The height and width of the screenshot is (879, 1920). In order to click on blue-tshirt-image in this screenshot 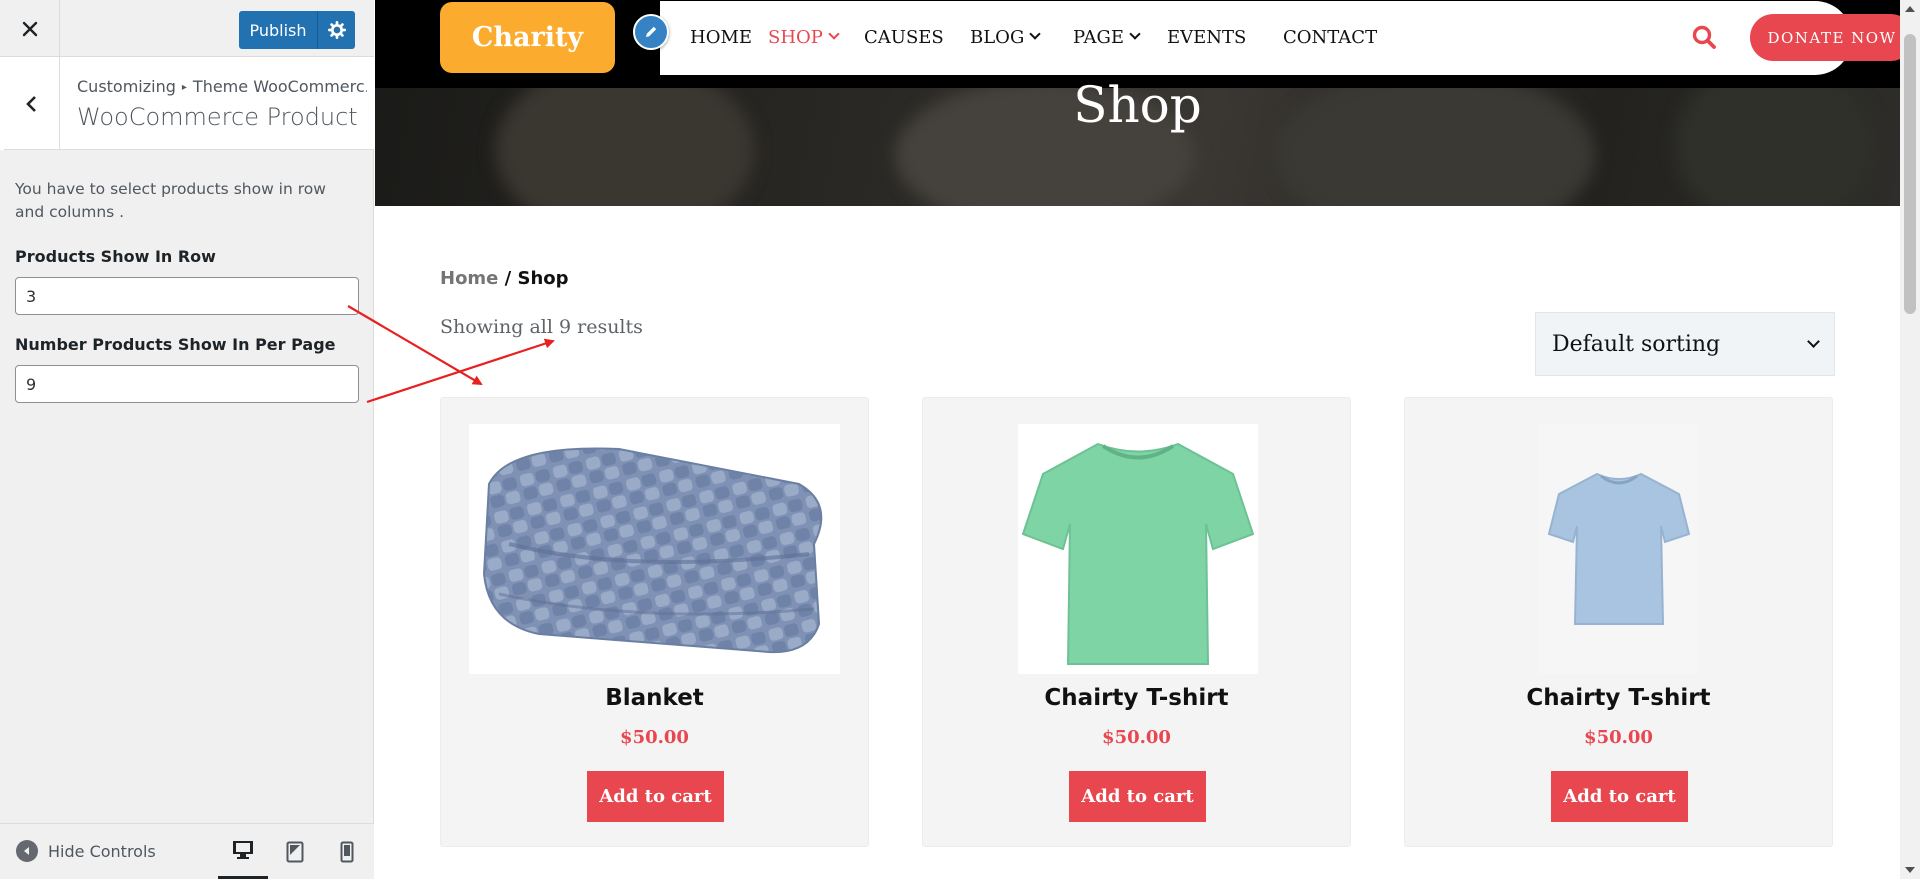, I will do `click(1619, 548)`.